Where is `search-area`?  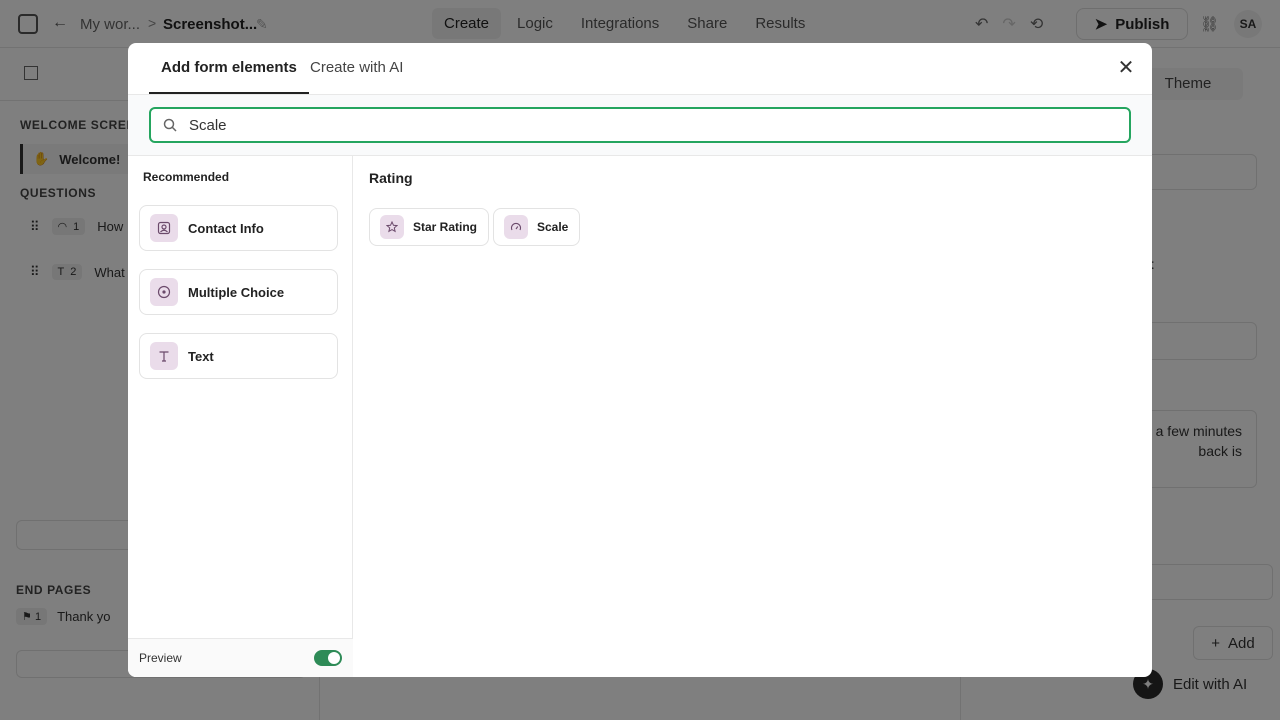 search-area is located at coordinates (640, 125).